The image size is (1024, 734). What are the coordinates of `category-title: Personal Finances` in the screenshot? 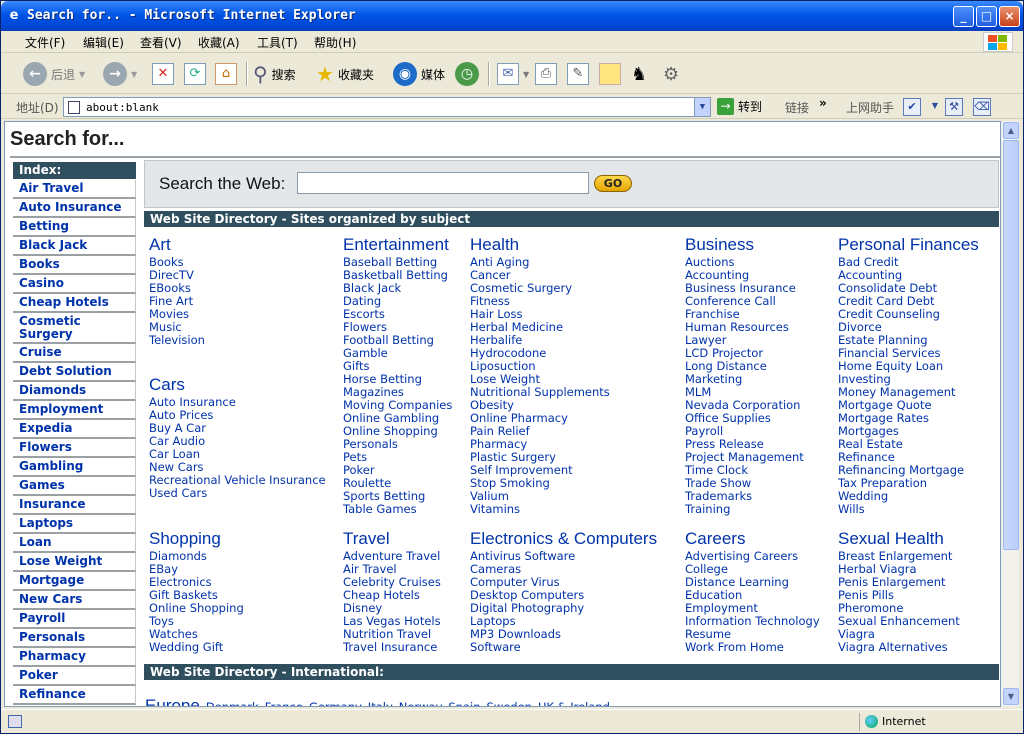 It's located at (908, 245).